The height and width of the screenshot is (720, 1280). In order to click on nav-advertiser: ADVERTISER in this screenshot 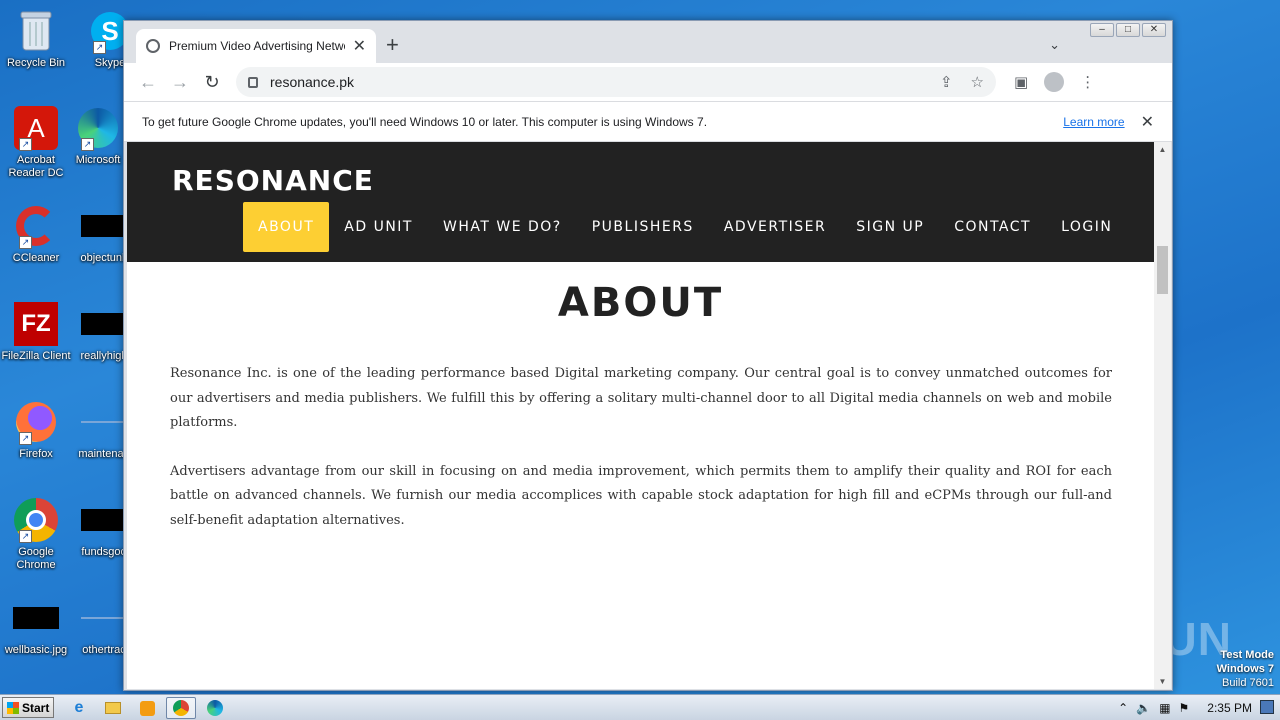, I will do `click(775, 227)`.